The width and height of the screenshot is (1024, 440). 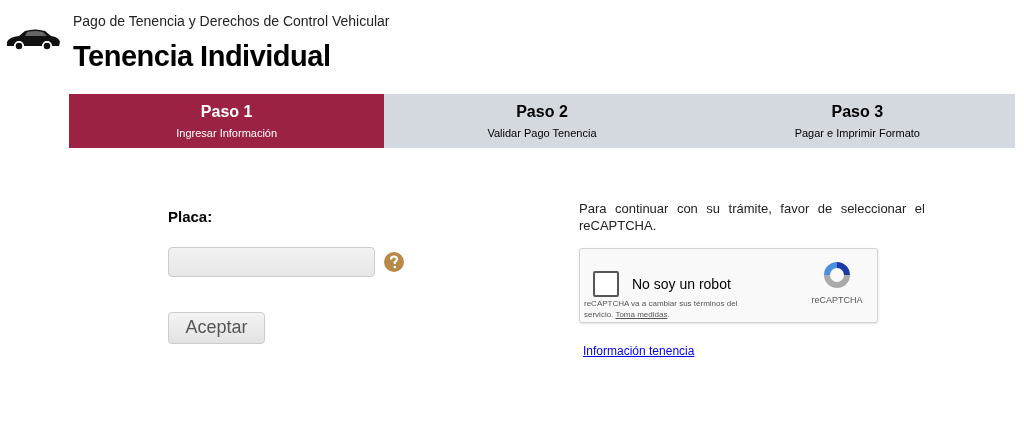 What do you see at coordinates (837, 300) in the screenshot?
I see `recaptcha-brand: reCAPTCHA` at bounding box center [837, 300].